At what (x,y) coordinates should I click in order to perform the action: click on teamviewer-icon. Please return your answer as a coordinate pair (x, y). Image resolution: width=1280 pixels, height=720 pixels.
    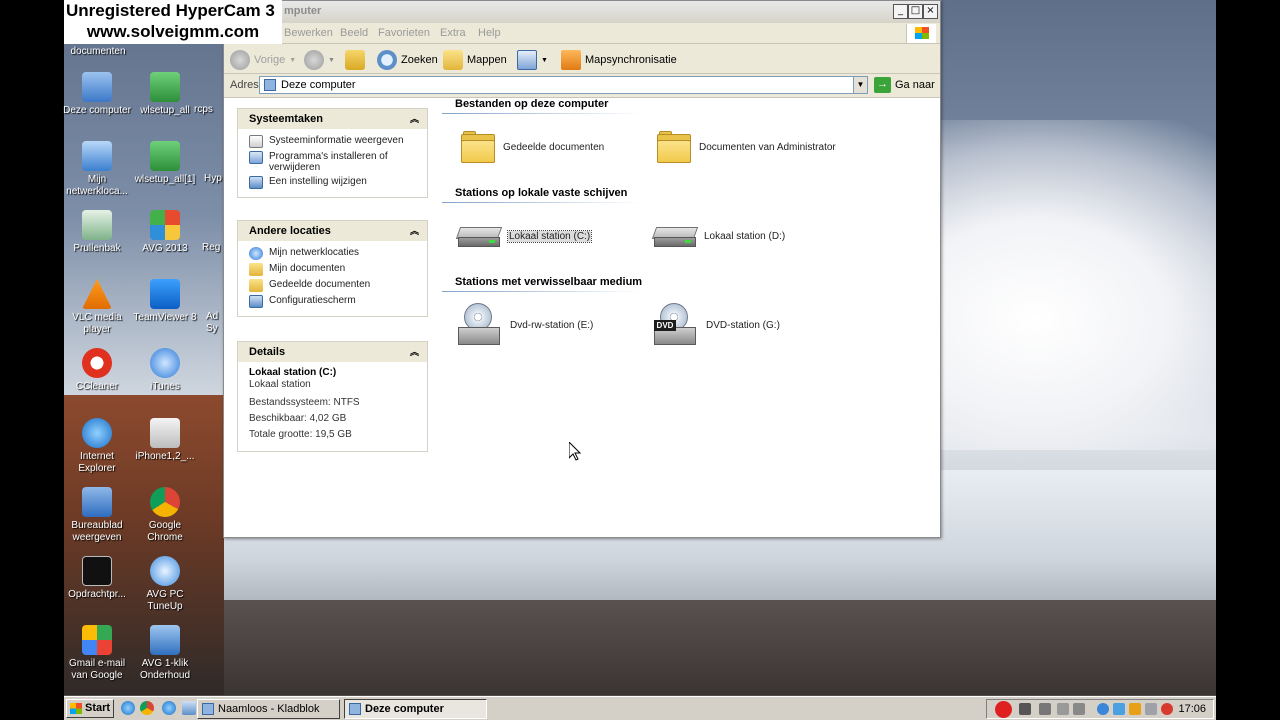
    Looking at the image, I should click on (165, 294).